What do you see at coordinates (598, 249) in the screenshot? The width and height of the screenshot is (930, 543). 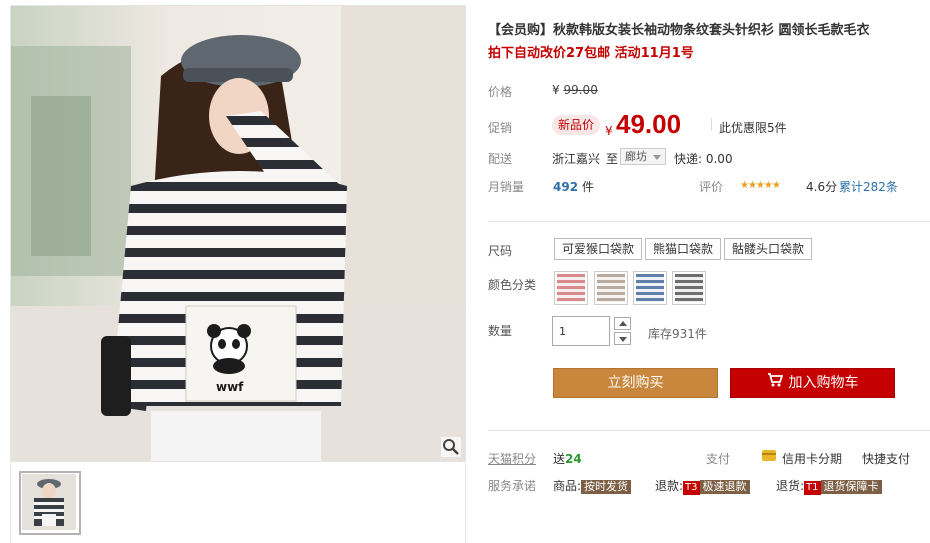 I see `size-option-monkey: 可爱猴口袋款` at bounding box center [598, 249].